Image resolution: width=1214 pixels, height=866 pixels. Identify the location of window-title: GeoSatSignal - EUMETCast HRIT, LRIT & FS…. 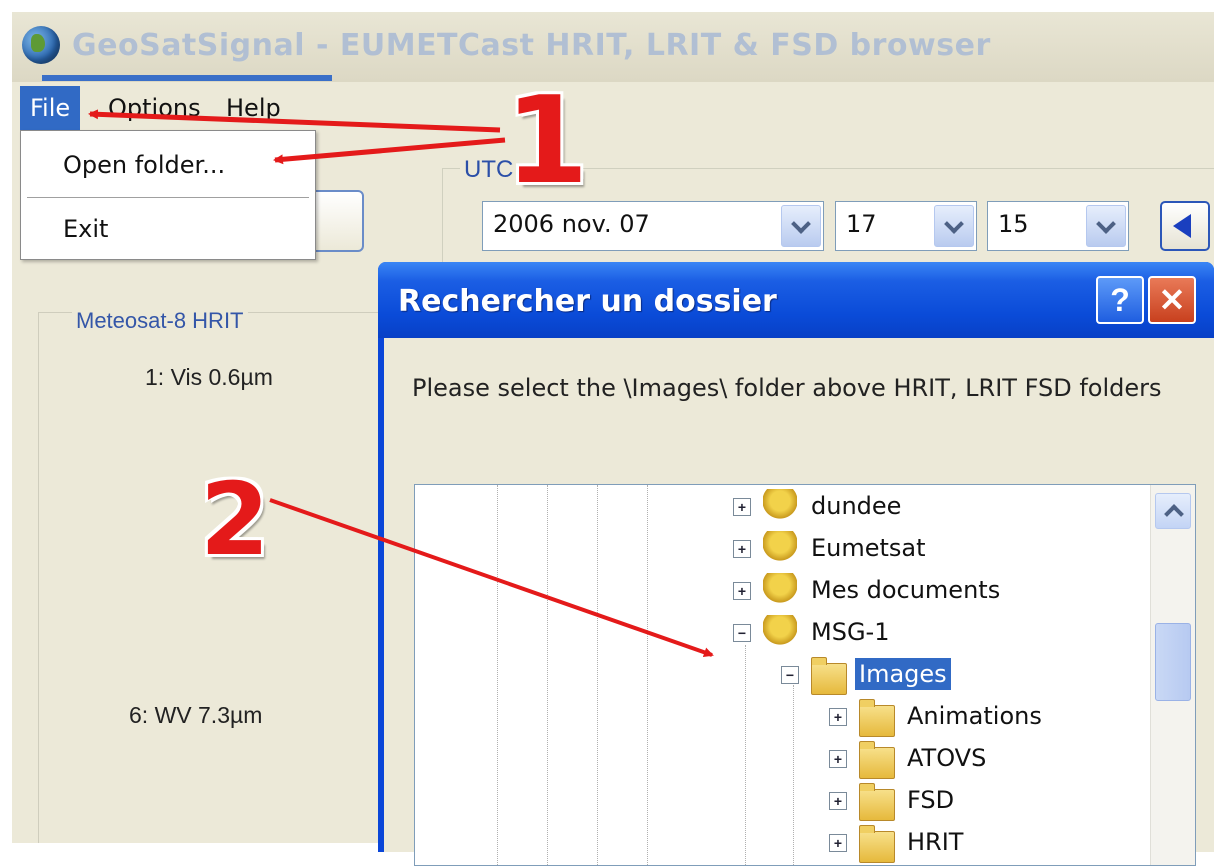
(531, 45).